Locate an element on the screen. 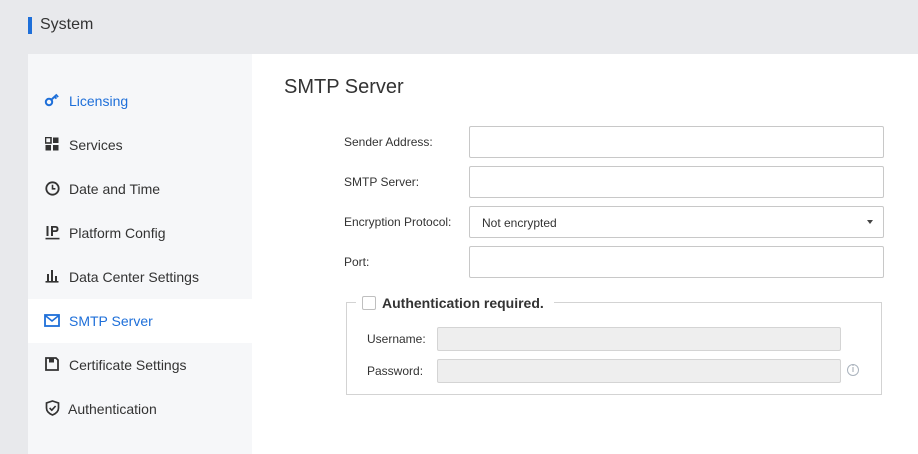 Image resolution: width=918 pixels, height=454 pixels. sidebar-item-label: Licensing is located at coordinates (99, 101).